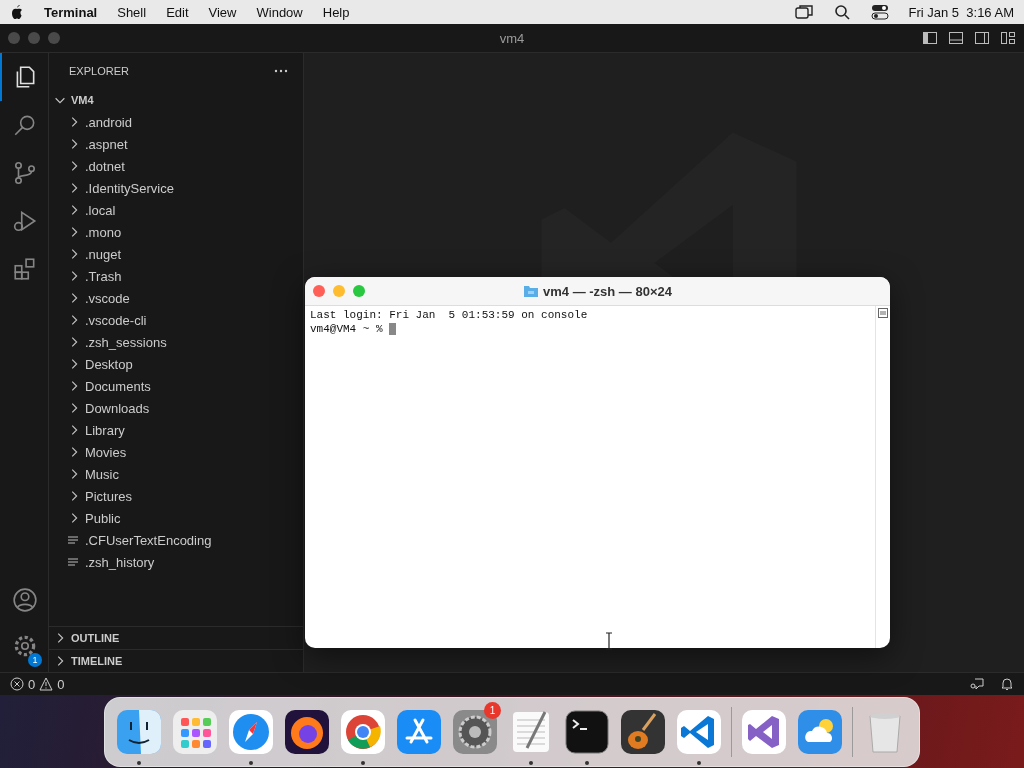  I want to click on tree-item: VM4, so click(82, 100).